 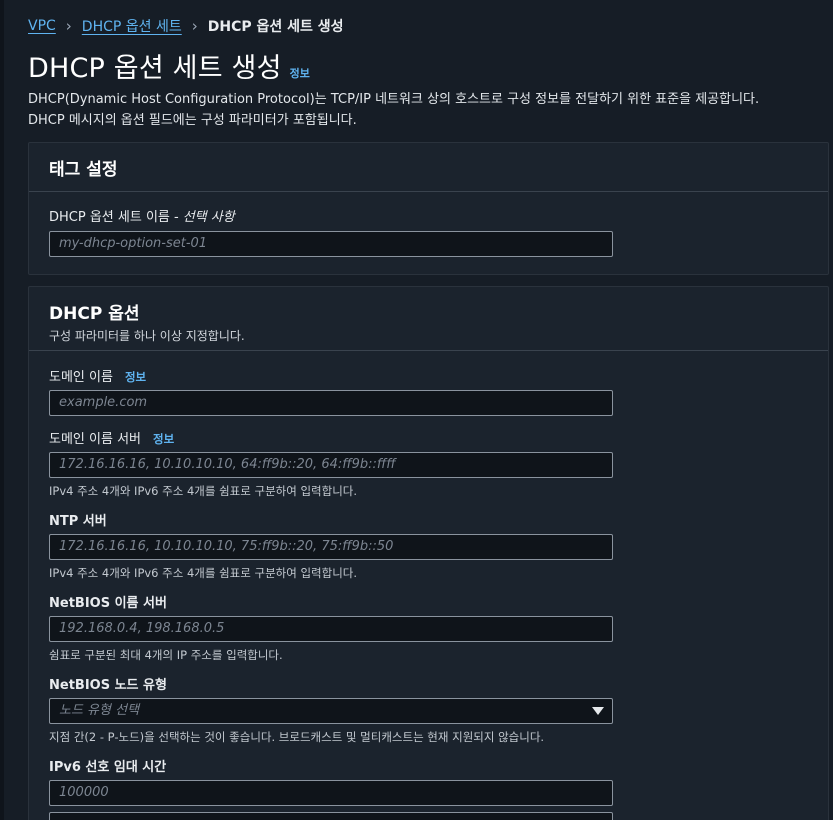 I want to click on domain-name-info-link: 정보, so click(x=135, y=377).